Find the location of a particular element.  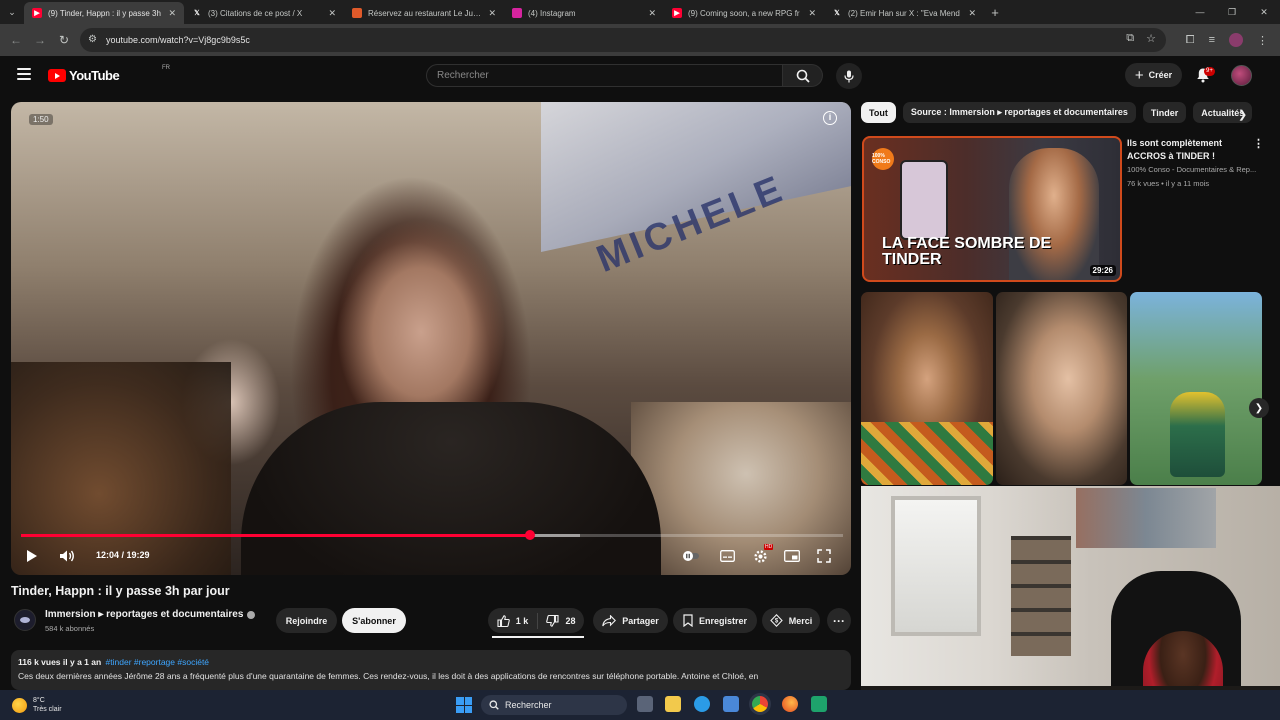

more-horizontal-icon: ··· is located at coordinates (839, 620).